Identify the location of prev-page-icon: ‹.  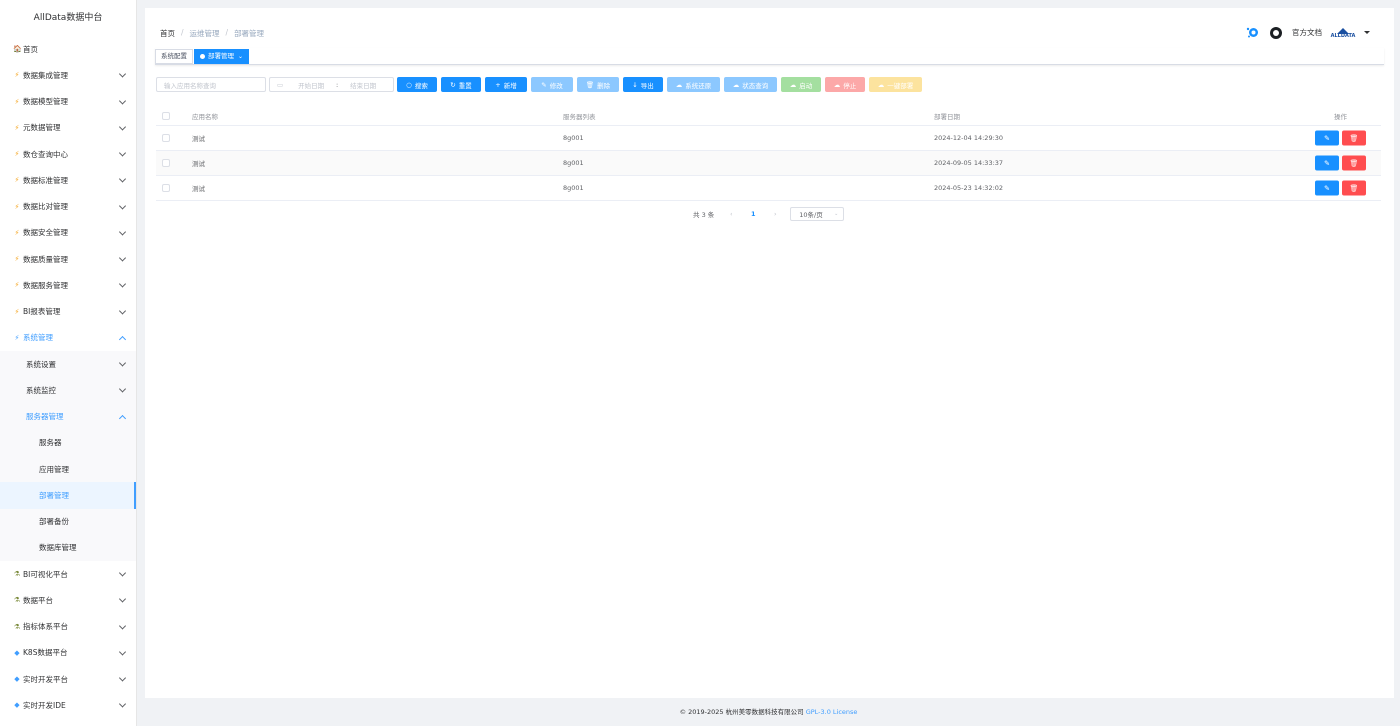
(731, 214).